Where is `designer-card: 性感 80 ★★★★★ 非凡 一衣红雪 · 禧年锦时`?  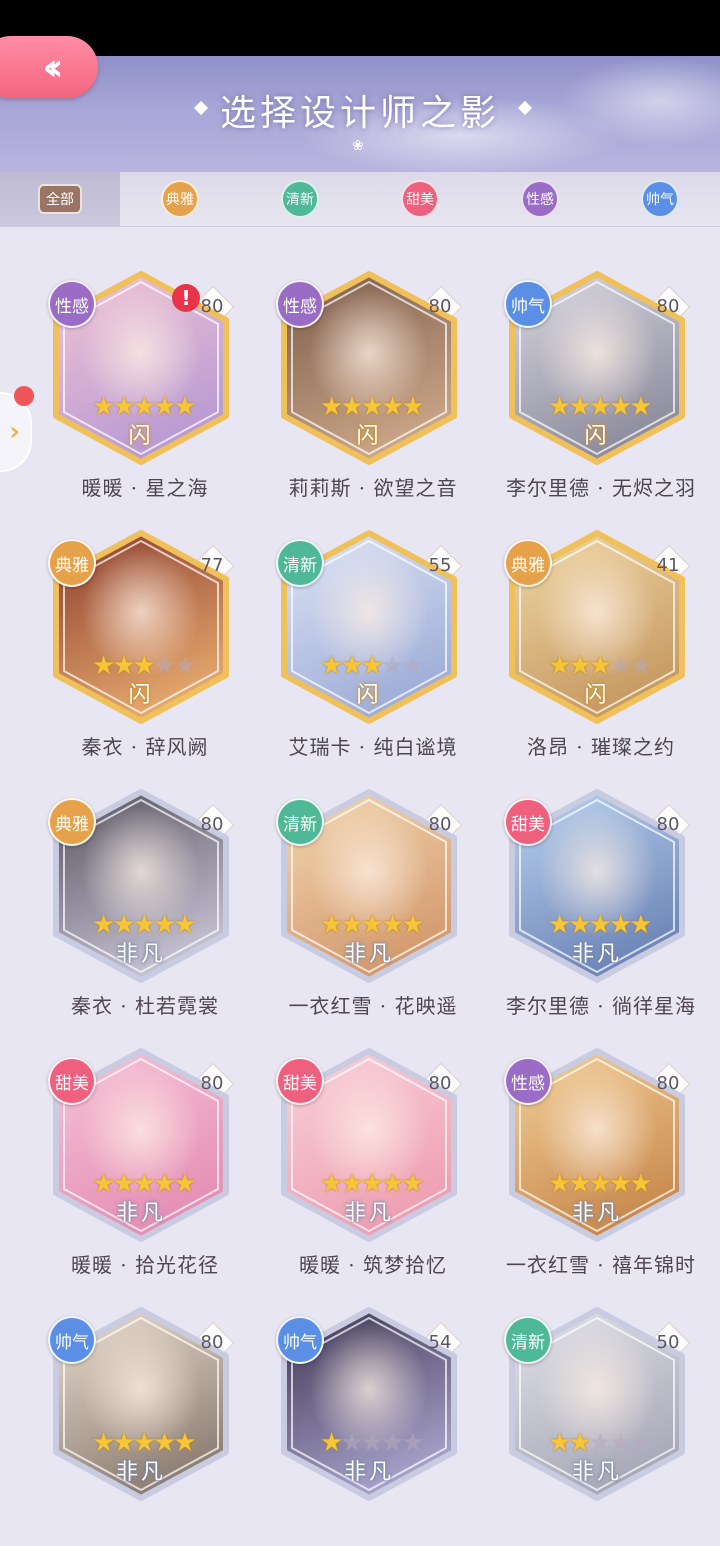
designer-card: 性感 80 ★★★★★ 非凡 一衣红雪 · 禧年锦时 is located at coordinates (601, 1167).